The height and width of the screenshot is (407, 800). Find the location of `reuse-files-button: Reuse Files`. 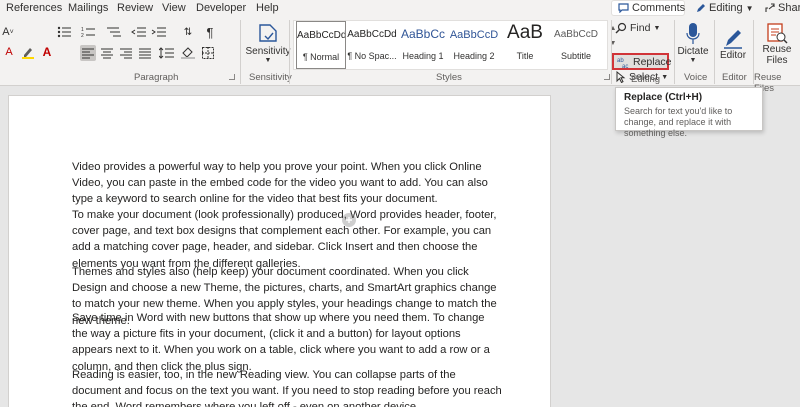

reuse-files-button: Reuse Files is located at coordinates (777, 44).